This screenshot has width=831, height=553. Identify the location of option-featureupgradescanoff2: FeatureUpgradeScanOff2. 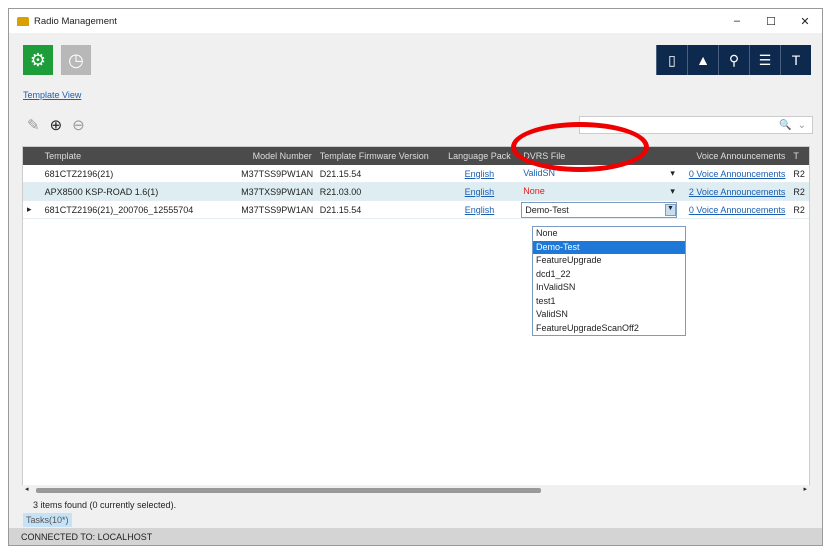
(609, 329).